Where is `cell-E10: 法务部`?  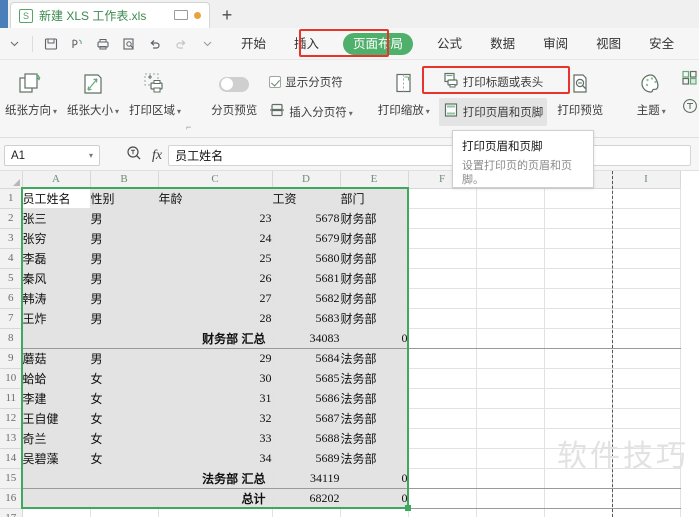
cell-E10: 法务部 is located at coordinates (374, 378).